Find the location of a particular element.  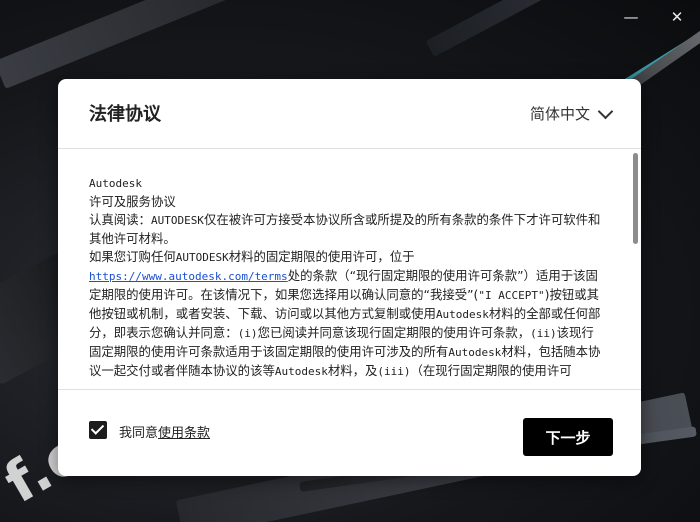

agree-label: 我同意使用条款 is located at coordinates (165, 433).